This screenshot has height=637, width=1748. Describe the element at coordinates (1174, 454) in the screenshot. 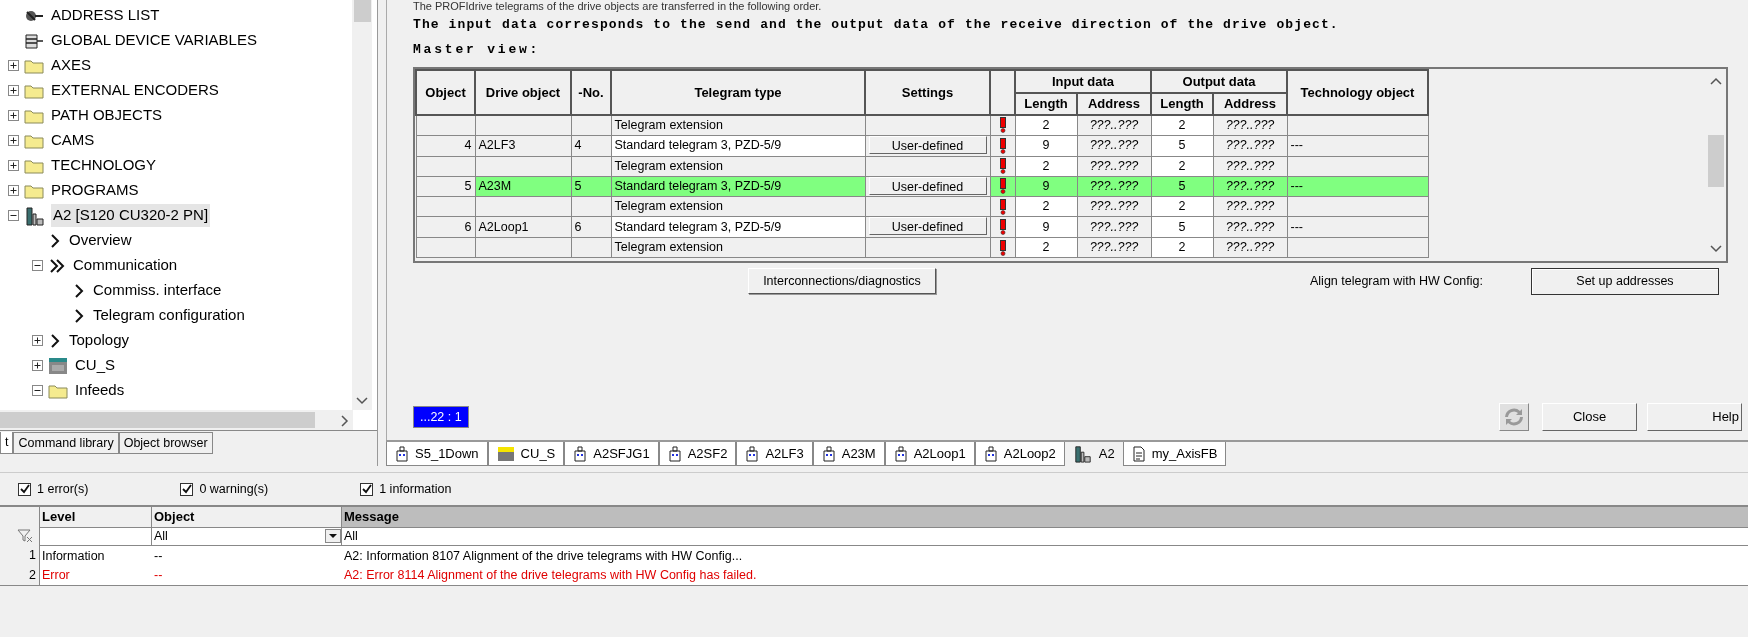

I see `editor-tab: my_AxisFB` at that location.